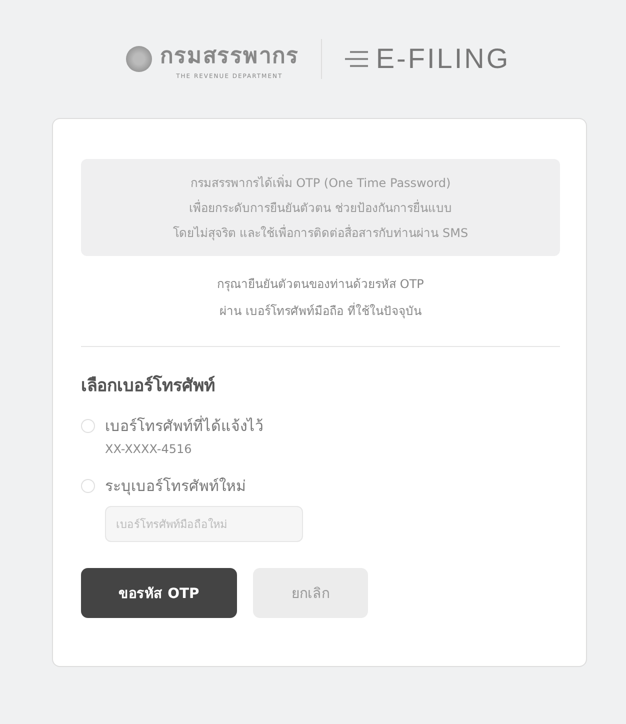  Describe the element at coordinates (148, 386) in the screenshot. I see `section-title: เลือกเบอร์โทรศัพท์` at that location.